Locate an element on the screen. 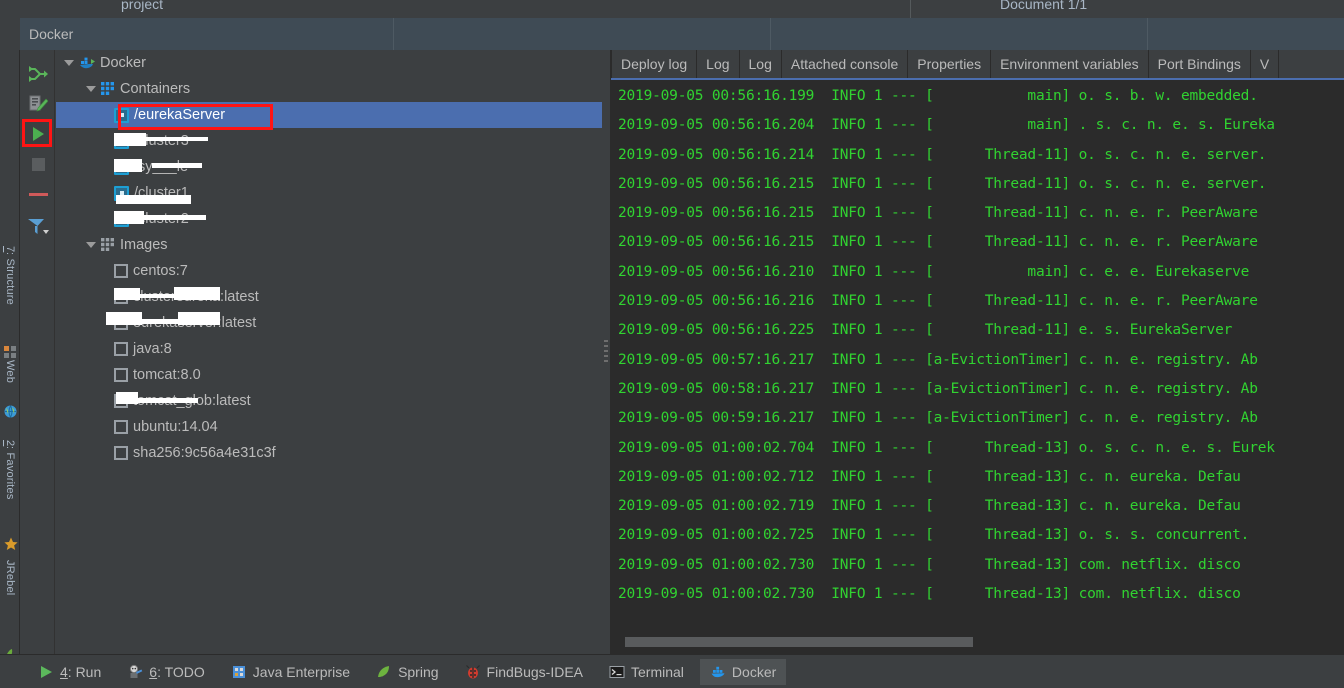  spring-leaf-icon is located at coordinates (384, 672).